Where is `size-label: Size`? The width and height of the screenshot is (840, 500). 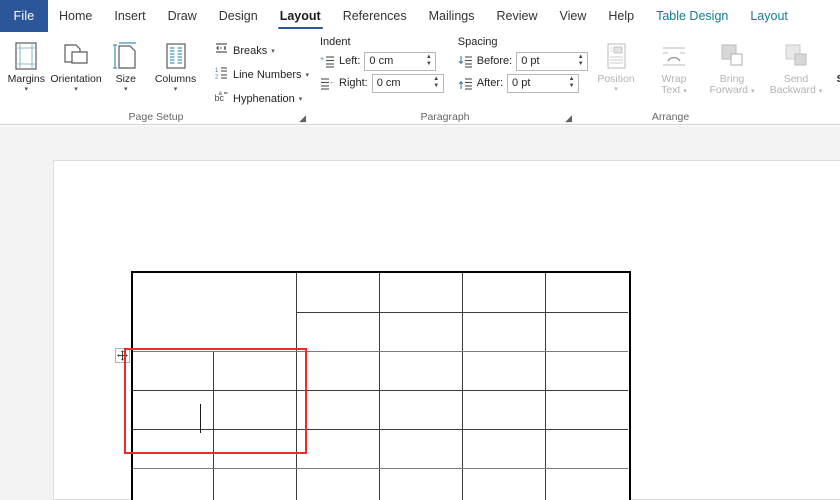
size-label: Size is located at coordinates (126, 79).